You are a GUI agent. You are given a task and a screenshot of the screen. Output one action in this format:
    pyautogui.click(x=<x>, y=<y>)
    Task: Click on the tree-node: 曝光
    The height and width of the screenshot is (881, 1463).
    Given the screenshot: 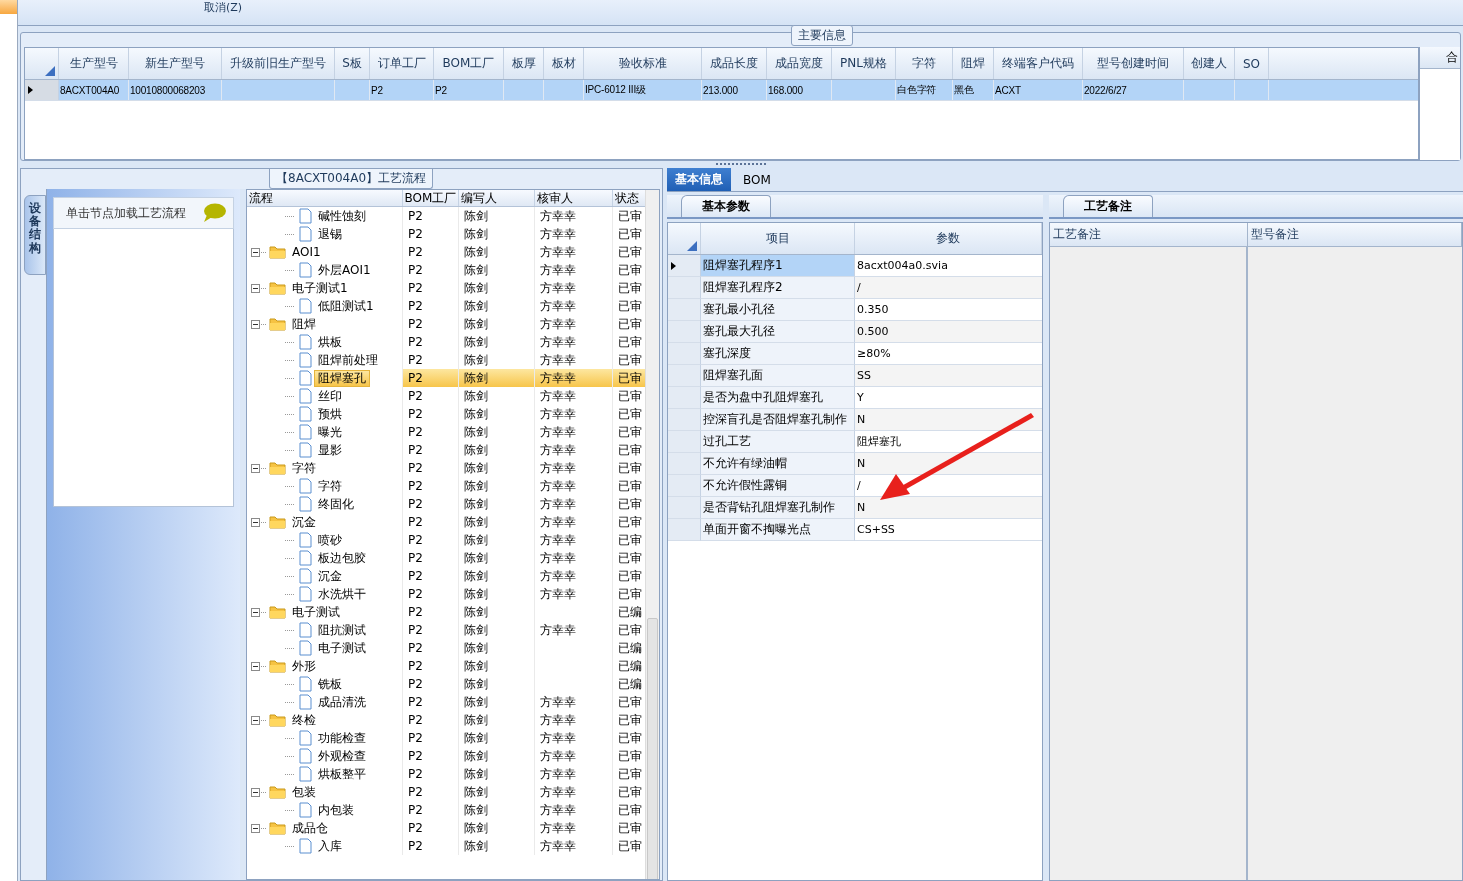 What is the action you would take?
    pyautogui.click(x=330, y=432)
    